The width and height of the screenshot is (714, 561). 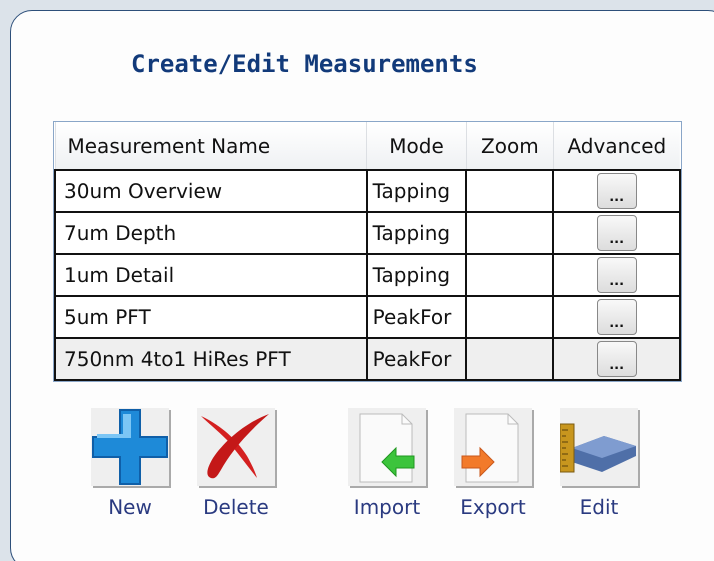 What do you see at coordinates (119, 275) in the screenshot?
I see `table-cell: 1um Detail` at bounding box center [119, 275].